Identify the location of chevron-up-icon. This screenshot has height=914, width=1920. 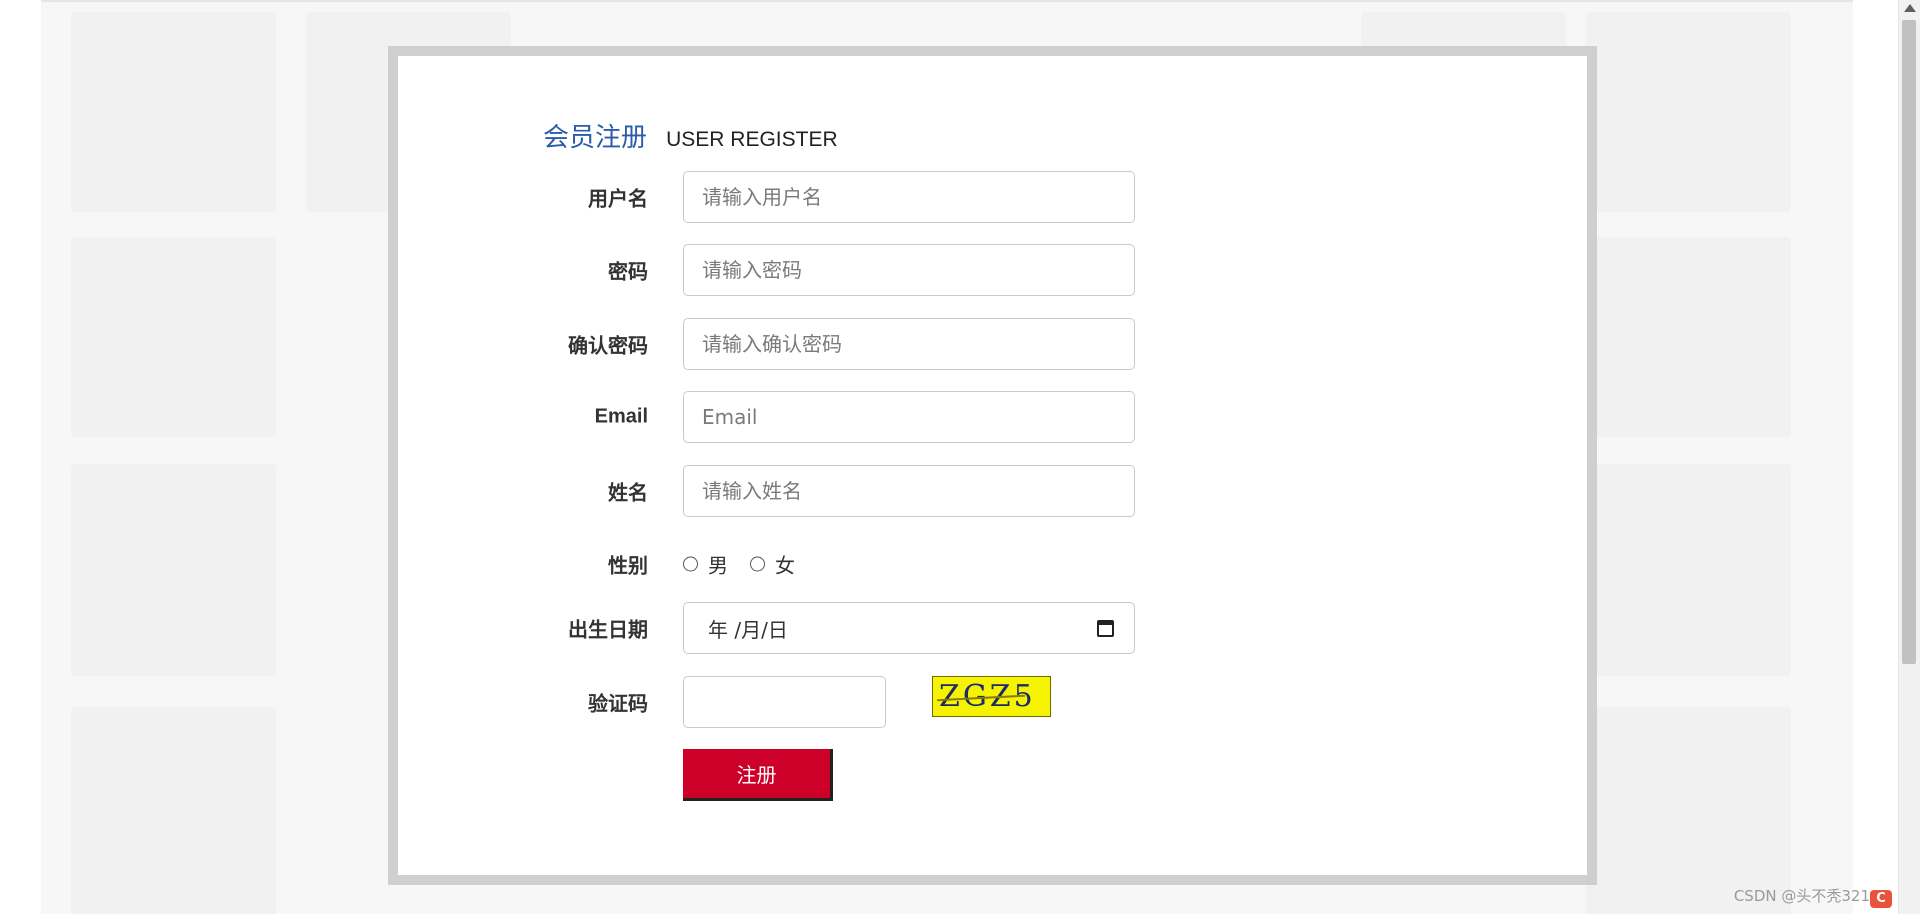
(1910, 8).